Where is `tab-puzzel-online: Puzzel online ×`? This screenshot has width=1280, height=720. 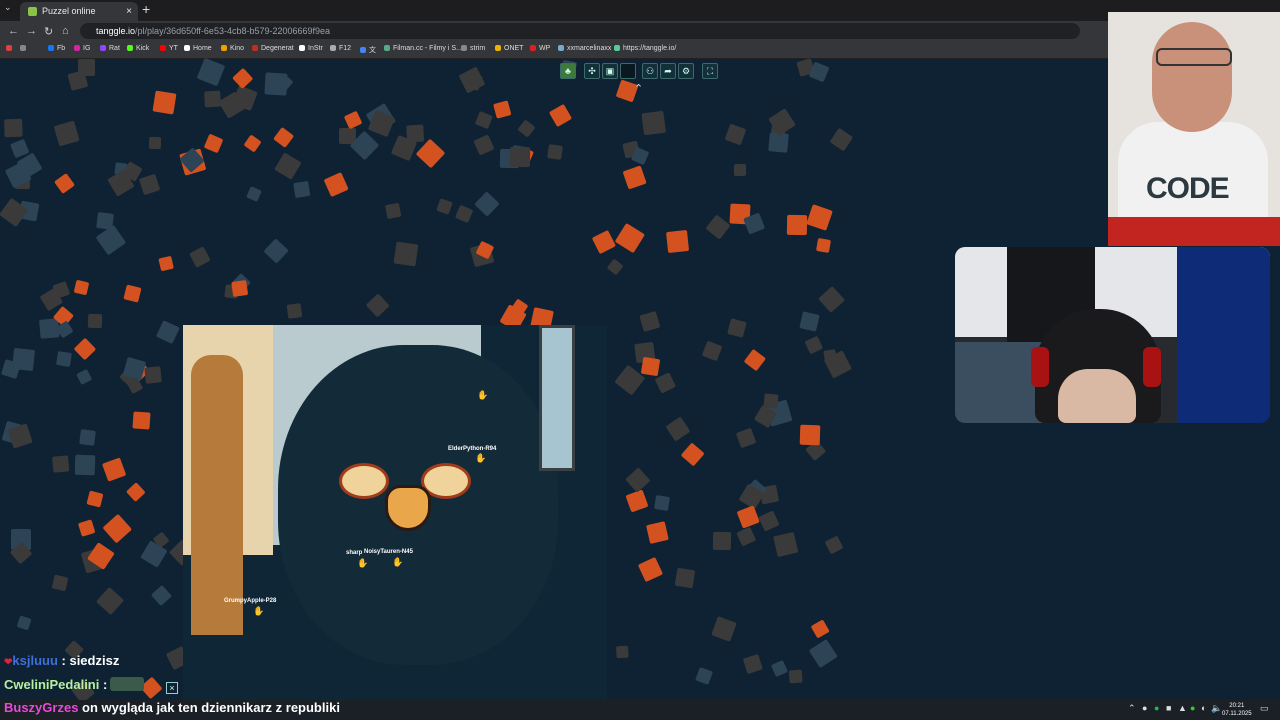 tab-puzzel-online: Puzzel online × is located at coordinates (79, 11).